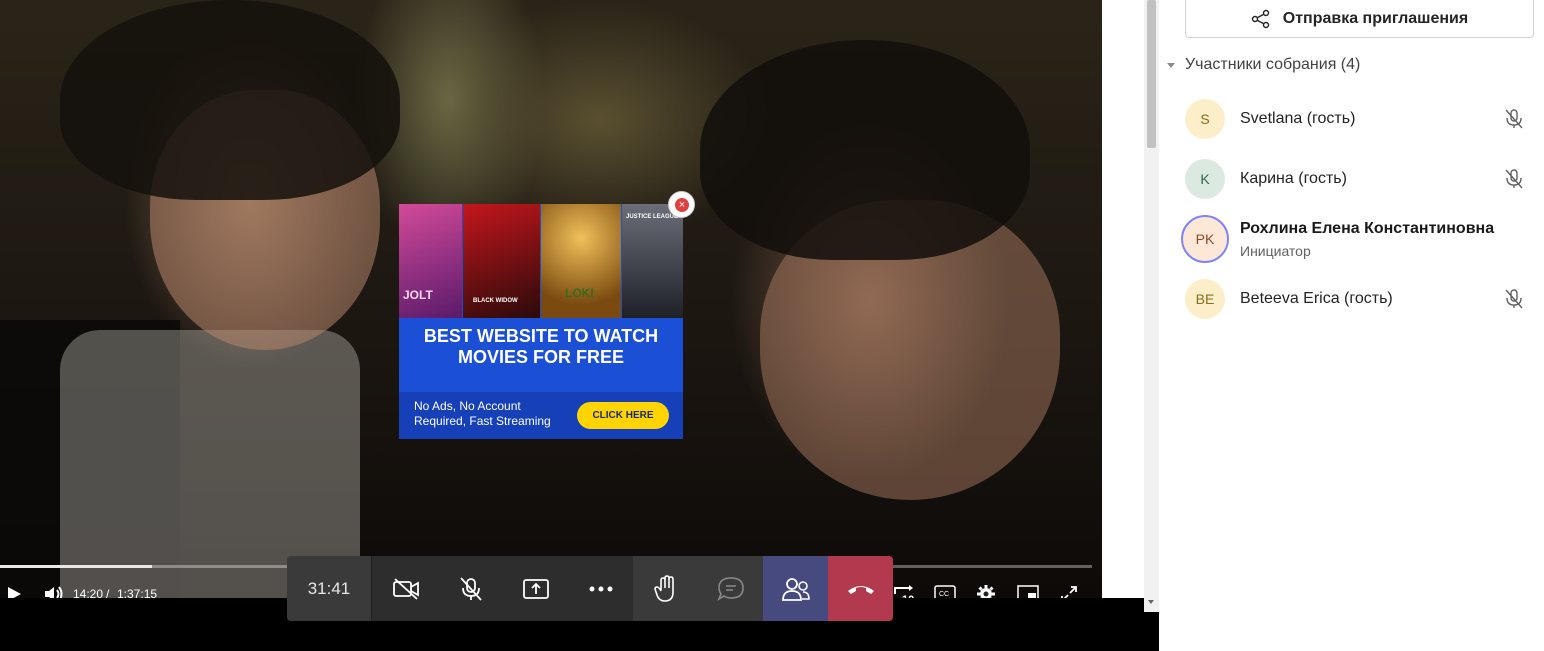 The width and height of the screenshot is (1544, 651). Describe the element at coordinates (1151, 602) in the screenshot. I see `scroll-down-arrow-icon` at that location.